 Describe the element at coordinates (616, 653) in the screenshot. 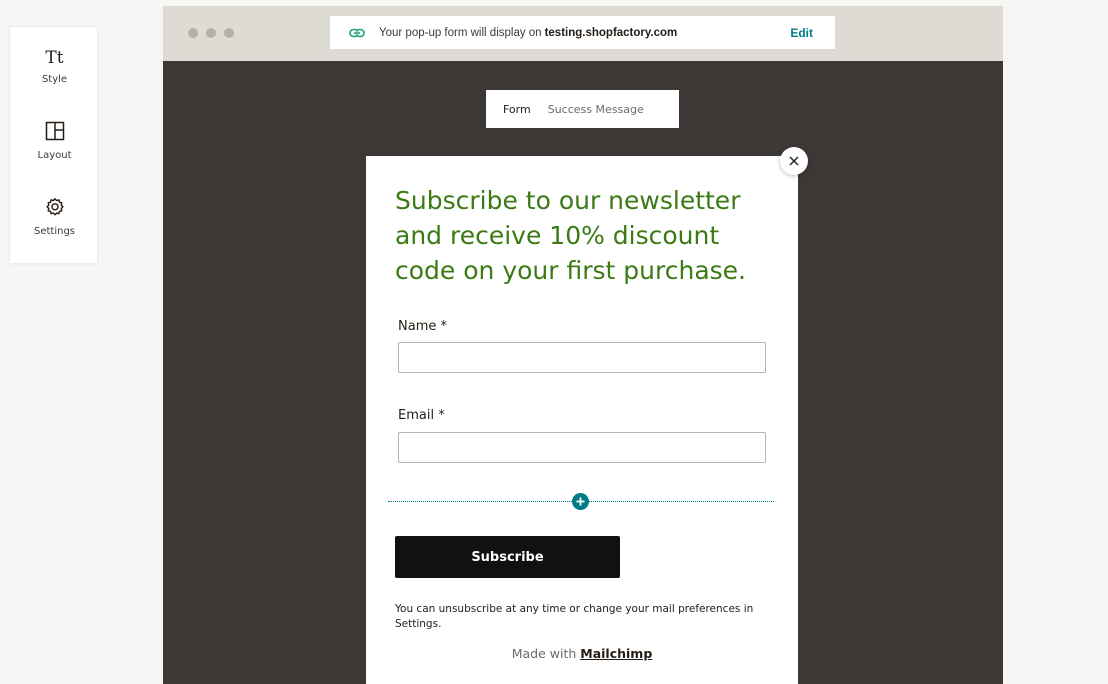

I see `mailchimp-link: Mailchimp` at that location.